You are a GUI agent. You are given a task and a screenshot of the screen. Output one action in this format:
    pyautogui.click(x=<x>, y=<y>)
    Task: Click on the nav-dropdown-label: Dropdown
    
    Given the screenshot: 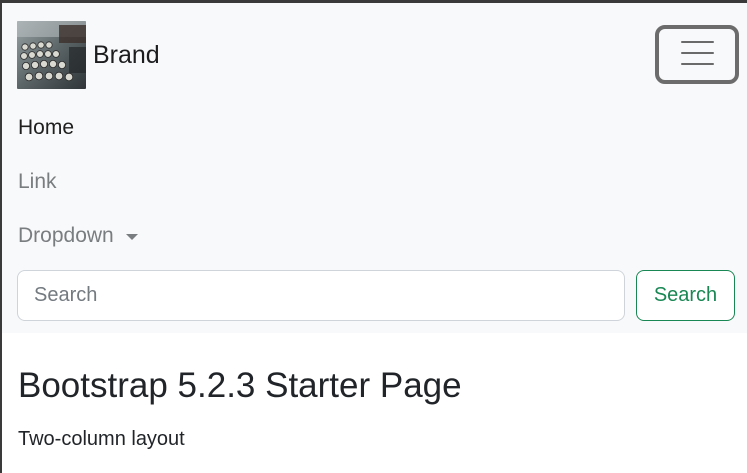 What is the action you would take?
    pyautogui.click(x=66, y=235)
    